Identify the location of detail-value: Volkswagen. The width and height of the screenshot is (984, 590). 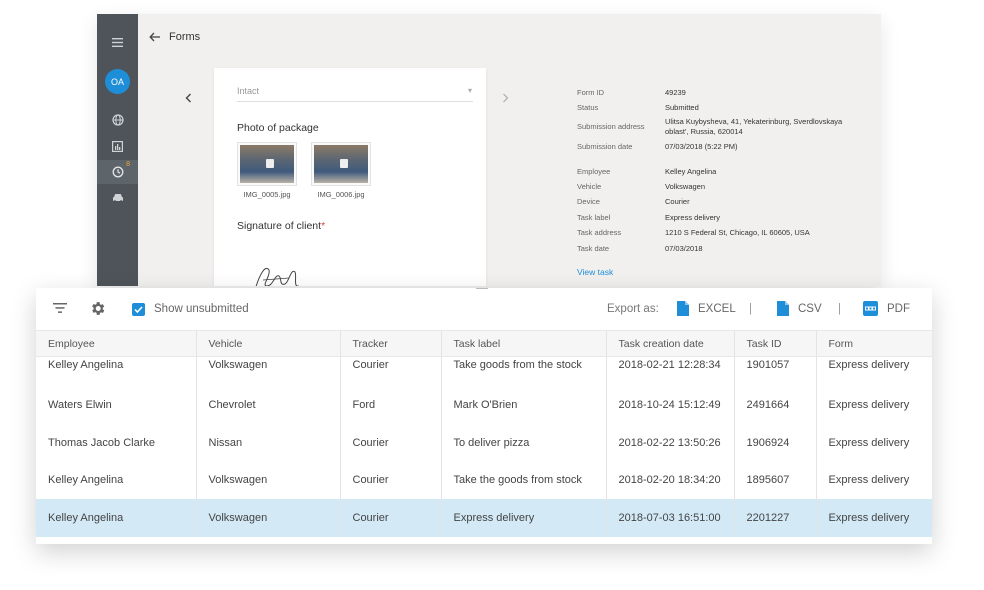
(685, 186).